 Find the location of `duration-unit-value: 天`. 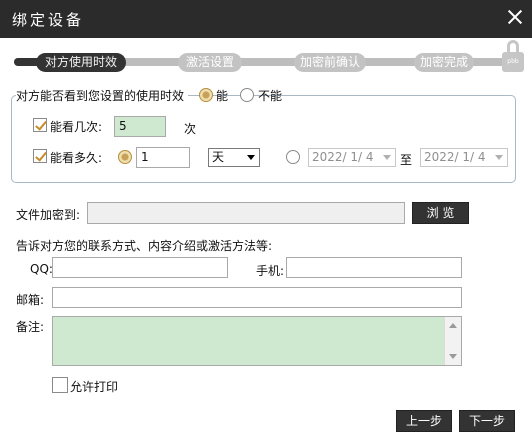

duration-unit-value: 天 is located at coordinates (218, 157).